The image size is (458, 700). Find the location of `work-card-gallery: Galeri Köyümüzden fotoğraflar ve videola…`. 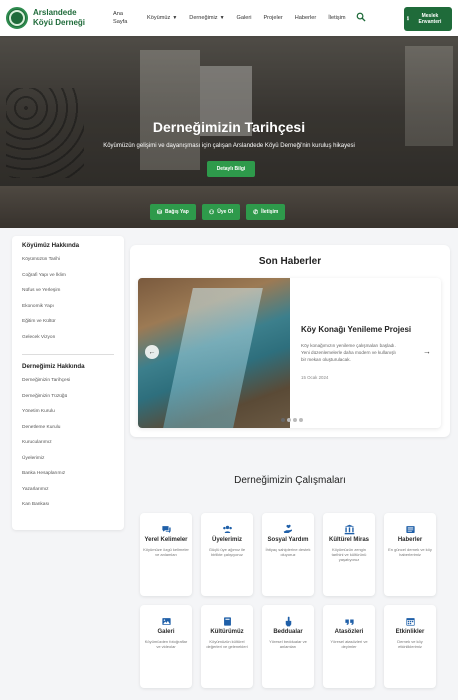

work-card-gallery: Galeri Köyümüzden fotoğraflar ve videola… is located at coordinates (166, 646).